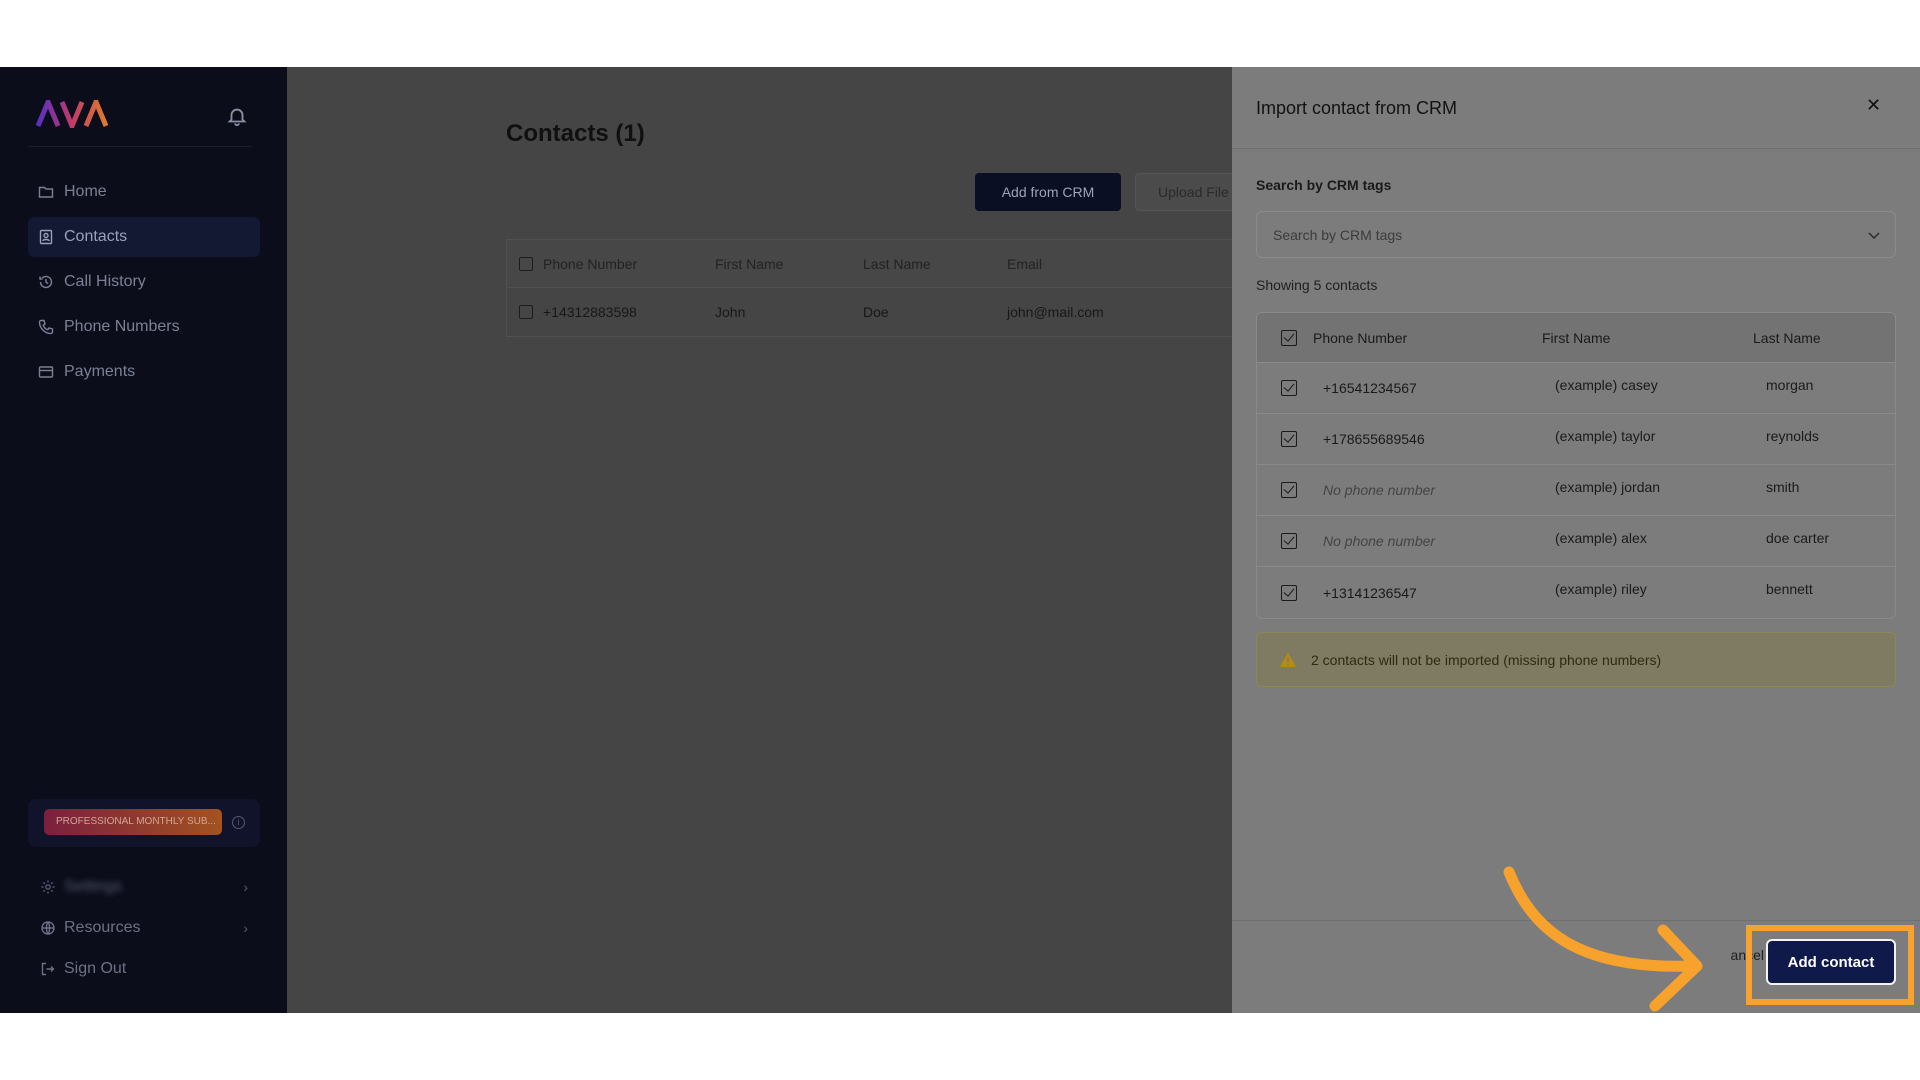 The height and width of the screenshot is (1080, 1920). Describe the element at coordinates (48, 887) in the screenshot. I see `gear-icon` at that location.